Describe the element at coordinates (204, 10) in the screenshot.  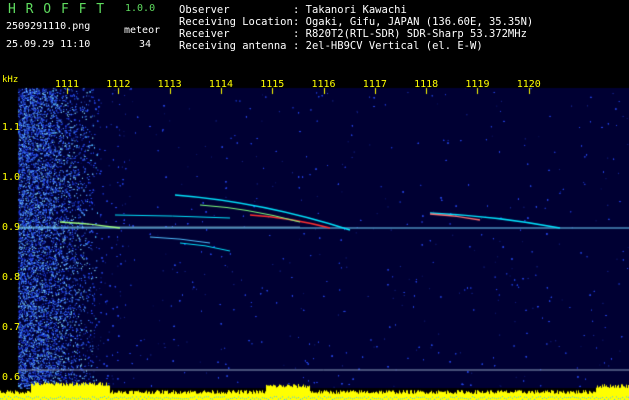
I see `observer-label: Observer` at that location.